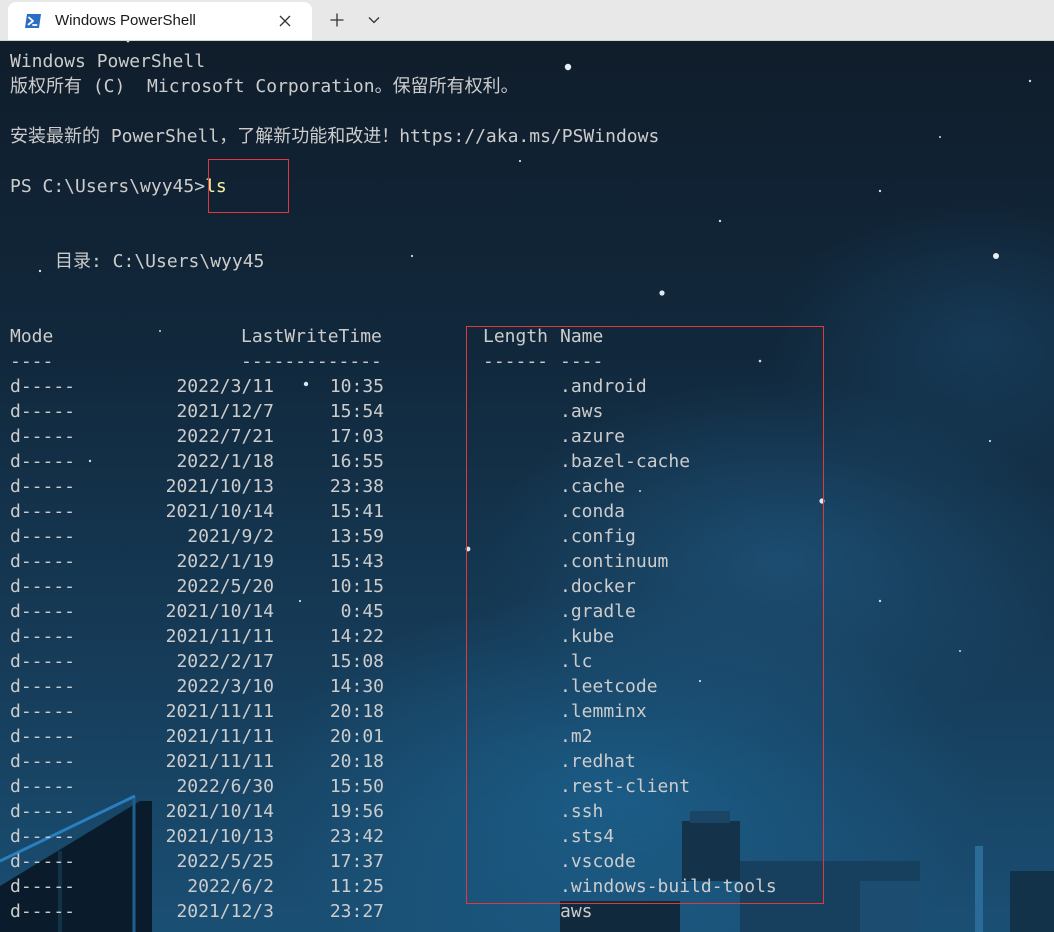  What do you see at coordinates (410, 886) in the screenshot?
I see `table-row: d----- 2022/6/2 11:25 .windows-build-tools` at bounding box center [410, 886].